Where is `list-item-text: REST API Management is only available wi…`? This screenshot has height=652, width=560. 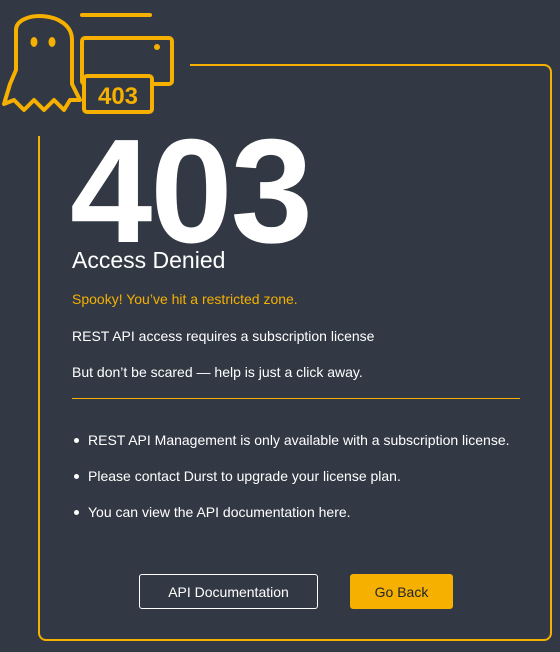
list-item-text: REST API Management is only available wi… is located at coordinates (299, 440).